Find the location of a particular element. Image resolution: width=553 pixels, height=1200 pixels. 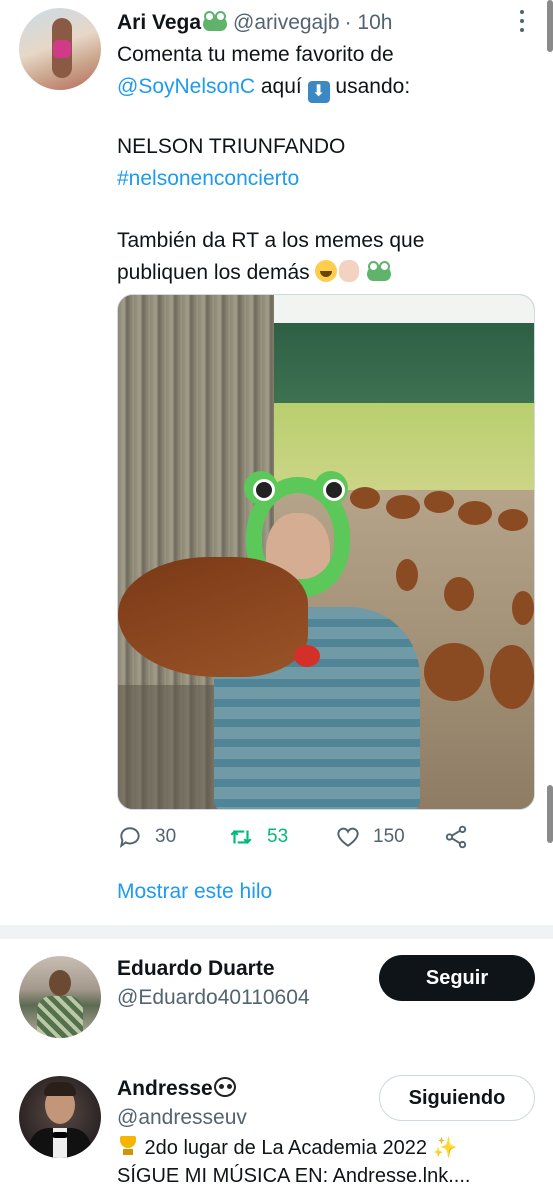

tweet-text-line: publiquen los demás is located at coordinates (254, 272).